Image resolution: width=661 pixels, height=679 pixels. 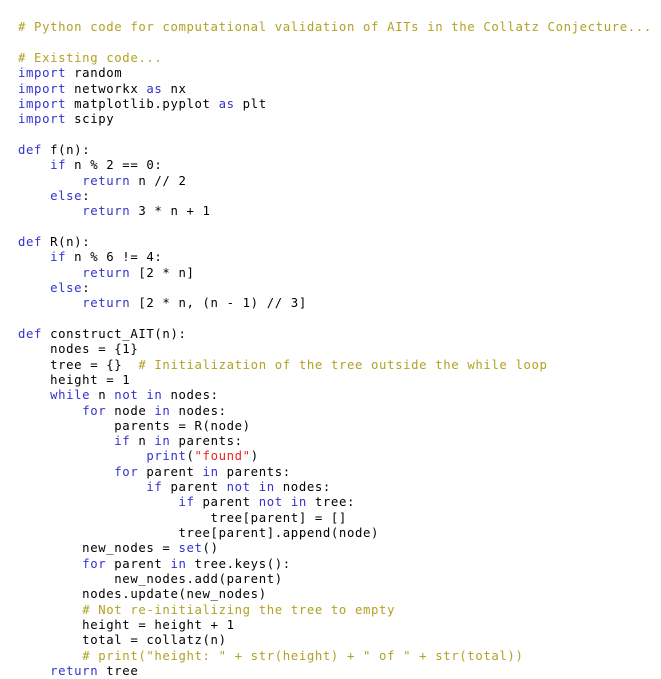 I want to click on code-token-plain: height = height + 1, so click(x=126, y=625).